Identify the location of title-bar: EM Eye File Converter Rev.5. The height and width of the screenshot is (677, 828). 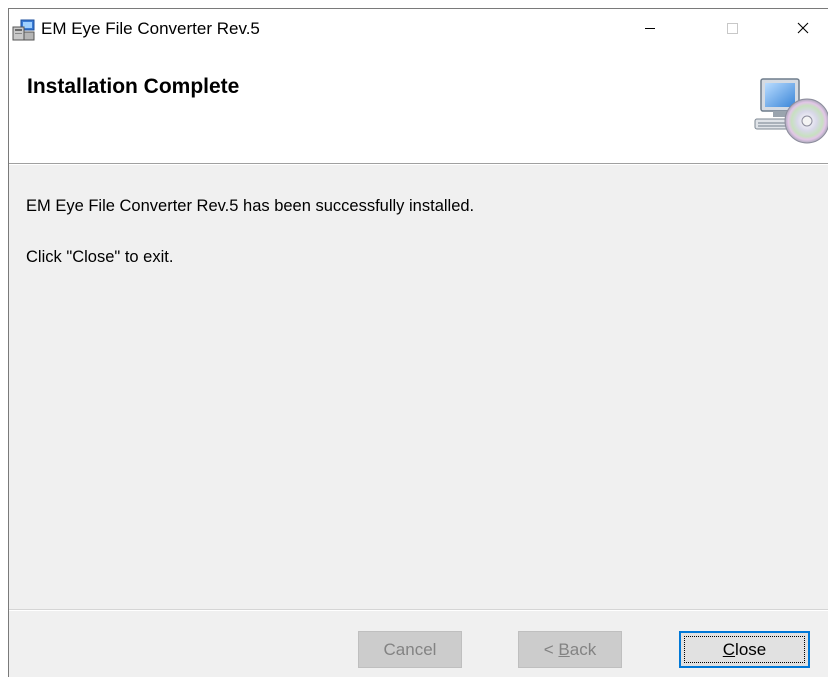
(418, 28).